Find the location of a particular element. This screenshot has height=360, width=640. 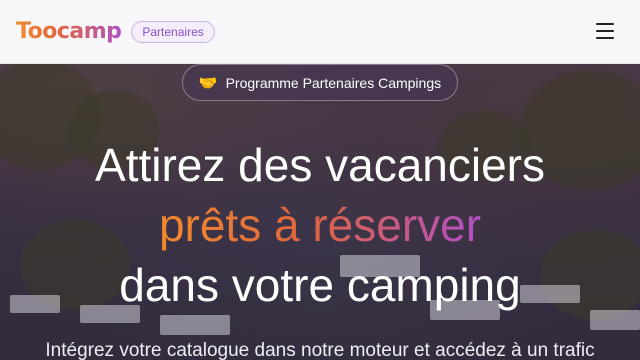

headline-line-3: dans votre camping is located at coordinates (320, 285).